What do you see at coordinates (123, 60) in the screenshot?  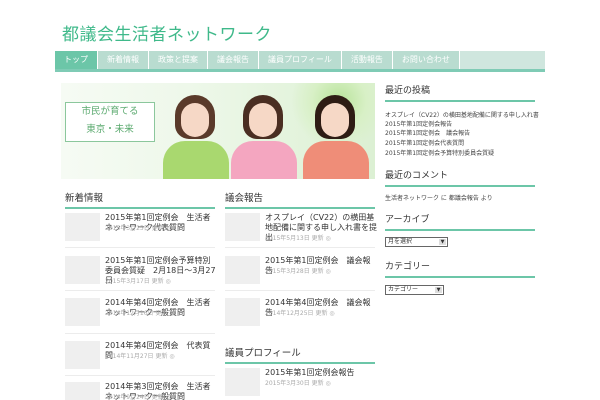 I see `nav-news: 新着情報` at bounding box center [123, 60].